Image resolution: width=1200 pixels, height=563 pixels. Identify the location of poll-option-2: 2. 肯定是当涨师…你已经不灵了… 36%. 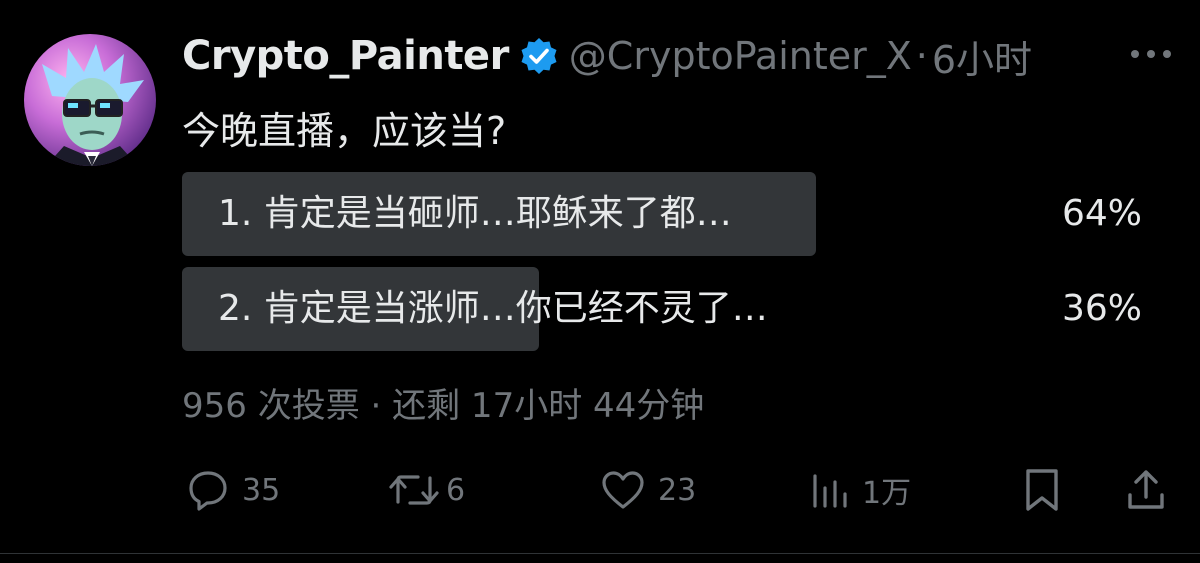
(662, 309).